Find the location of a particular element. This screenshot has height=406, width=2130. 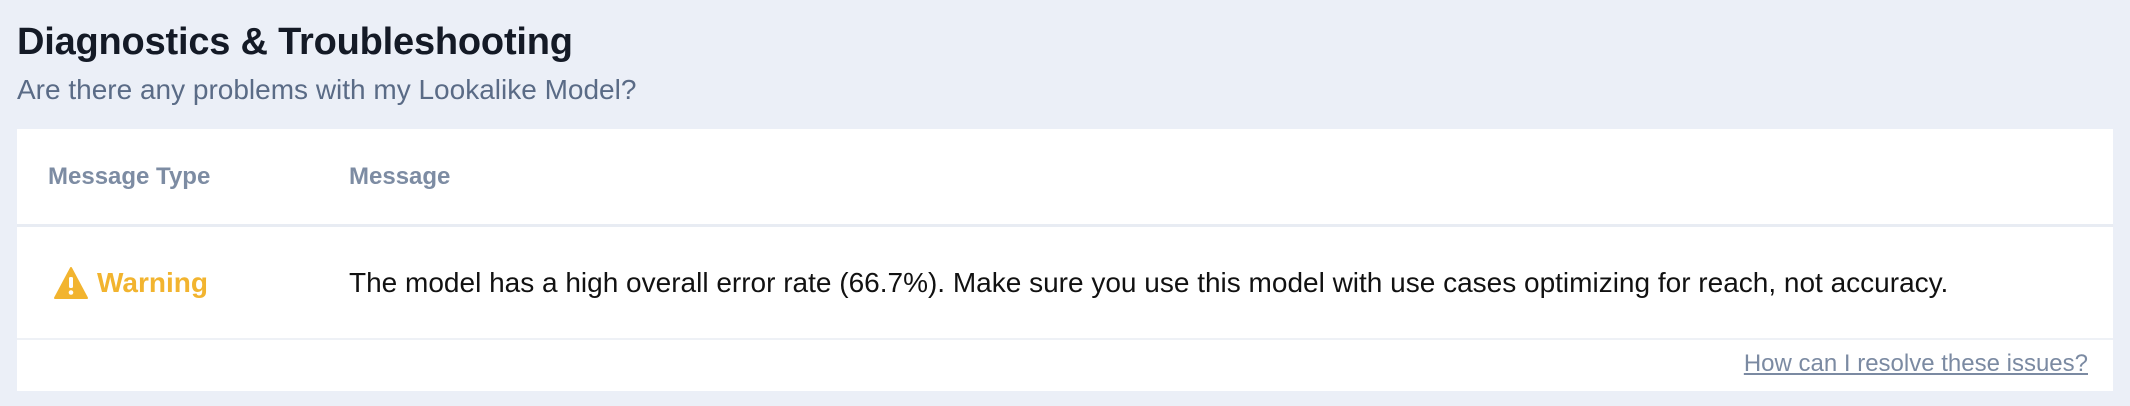

warning-label: Warning is located at coordinates (152, 282).